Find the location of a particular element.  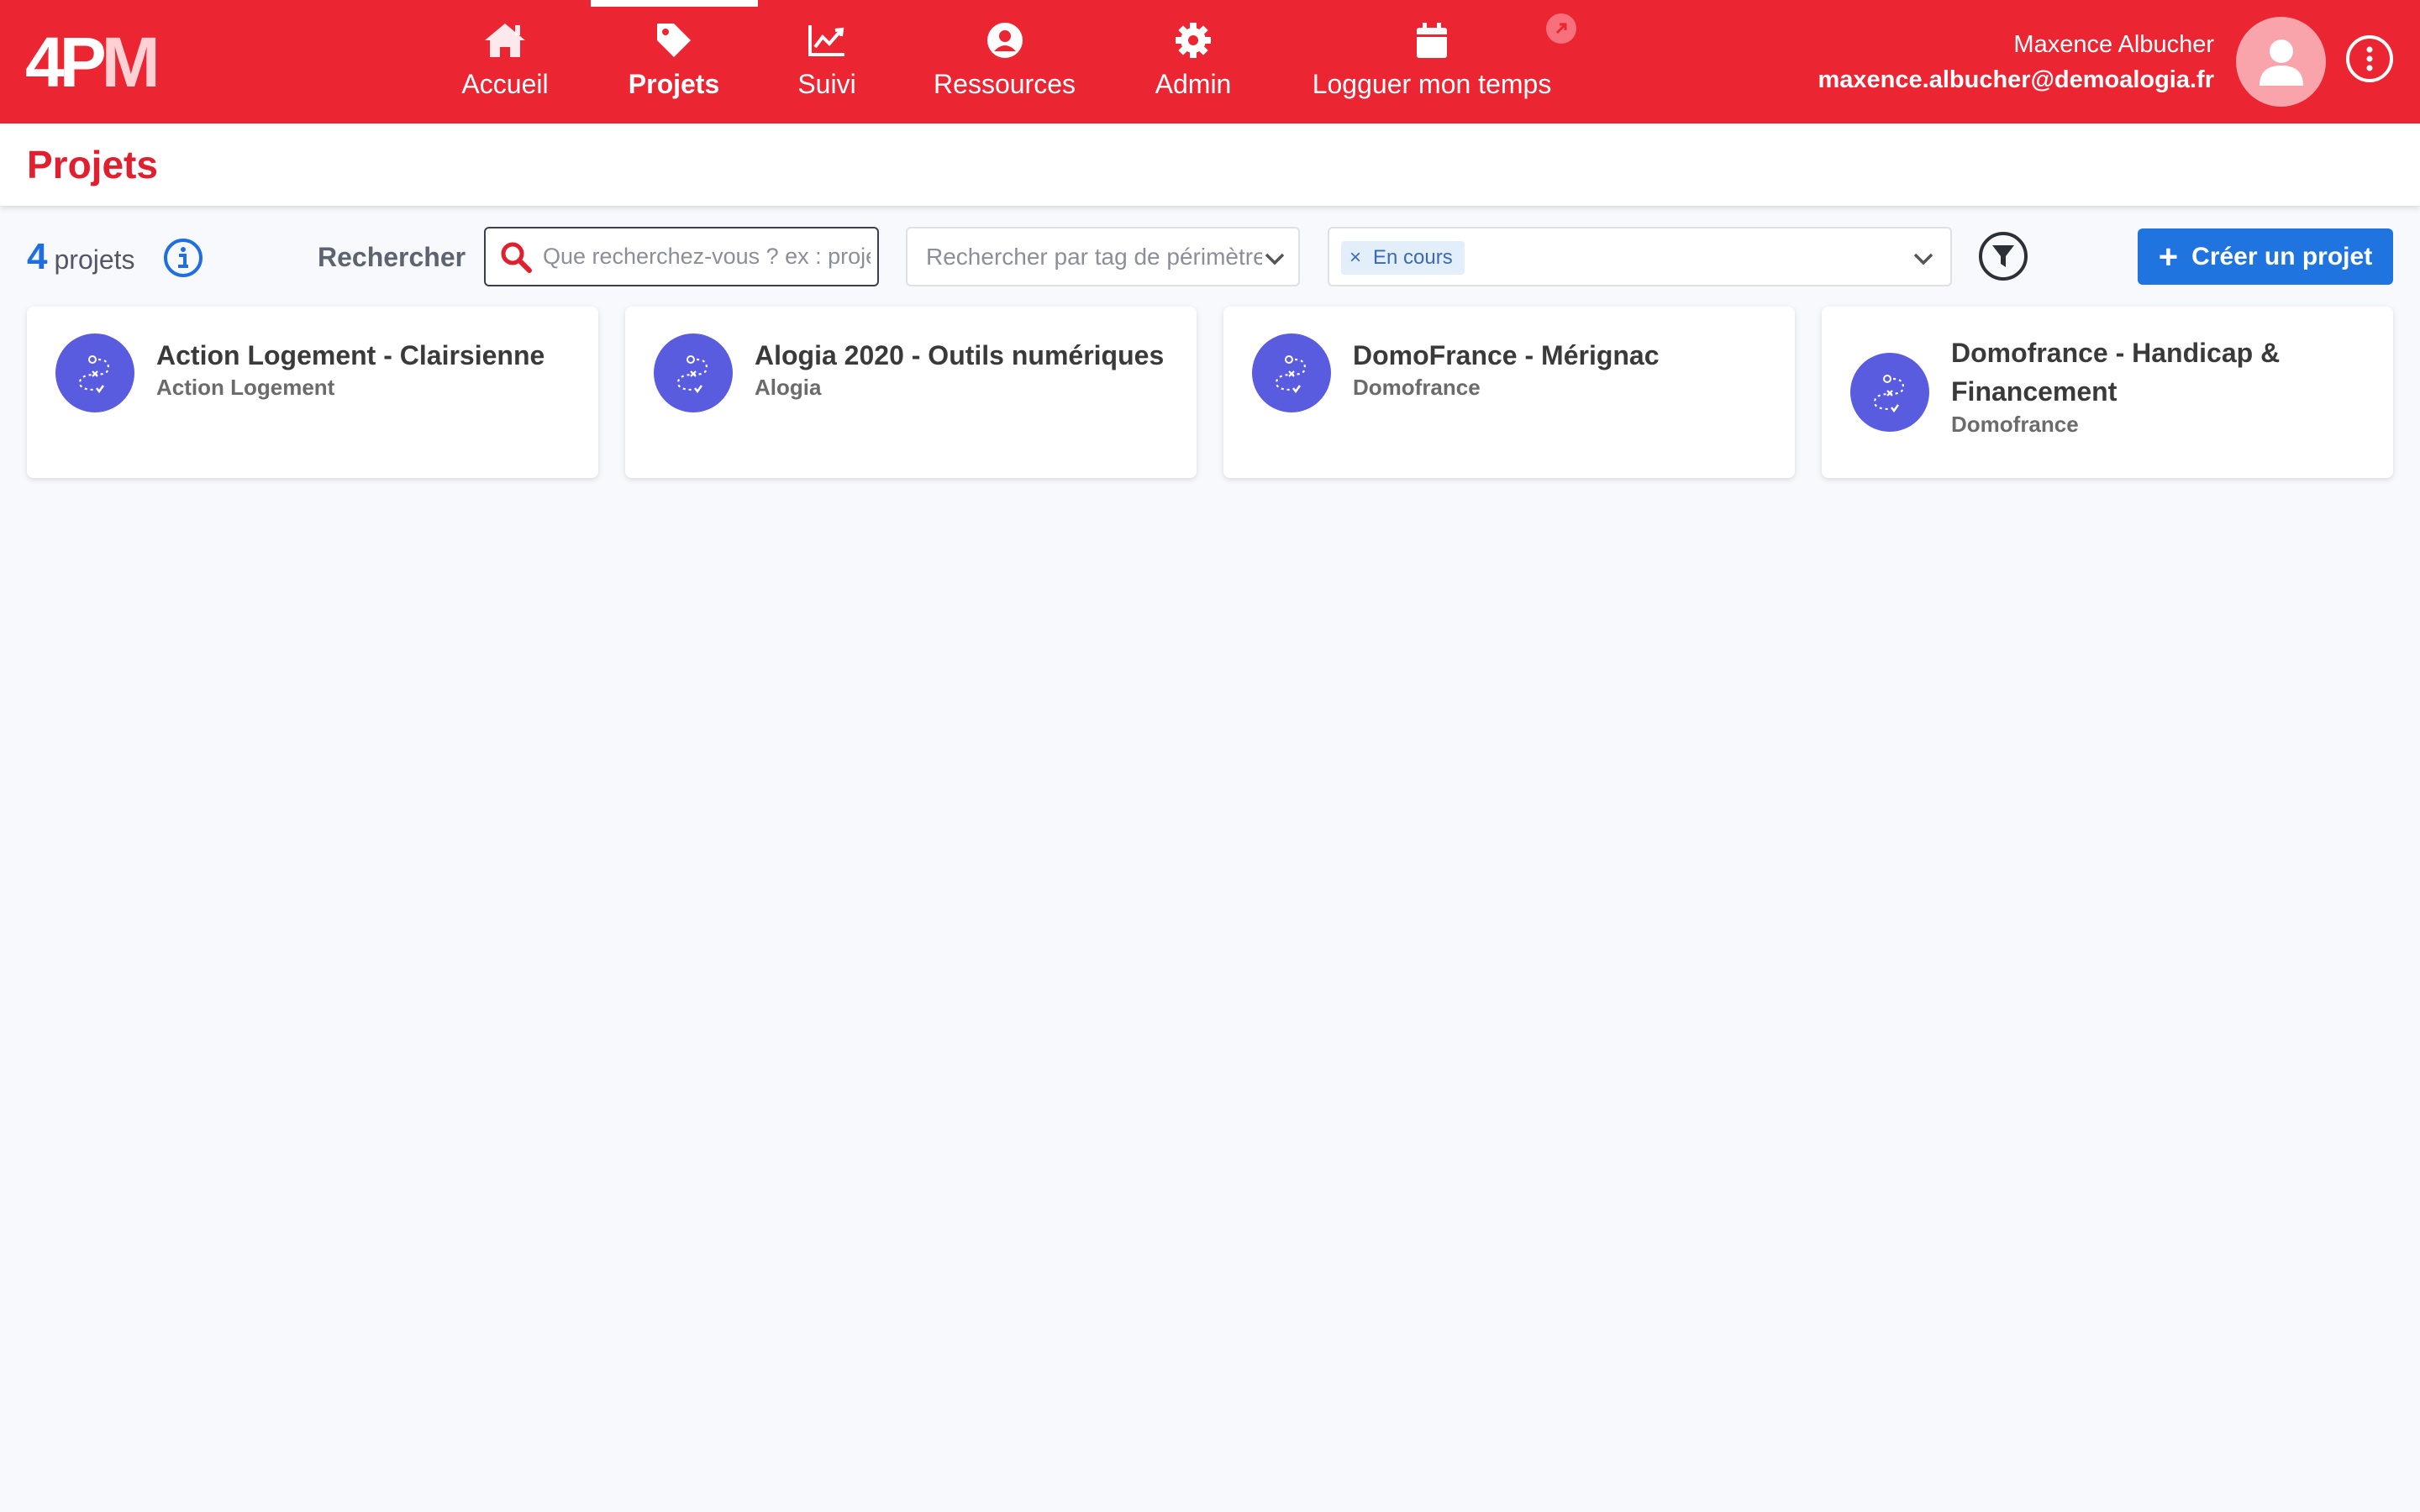

nav-item-logguer-temps: Logguer mon temps is located at coordinates (1432, 61).